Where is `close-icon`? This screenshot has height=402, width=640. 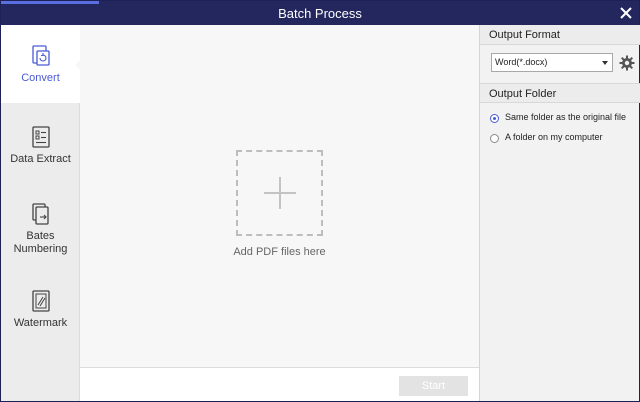
close-icon is located at coordinates (626, 13).